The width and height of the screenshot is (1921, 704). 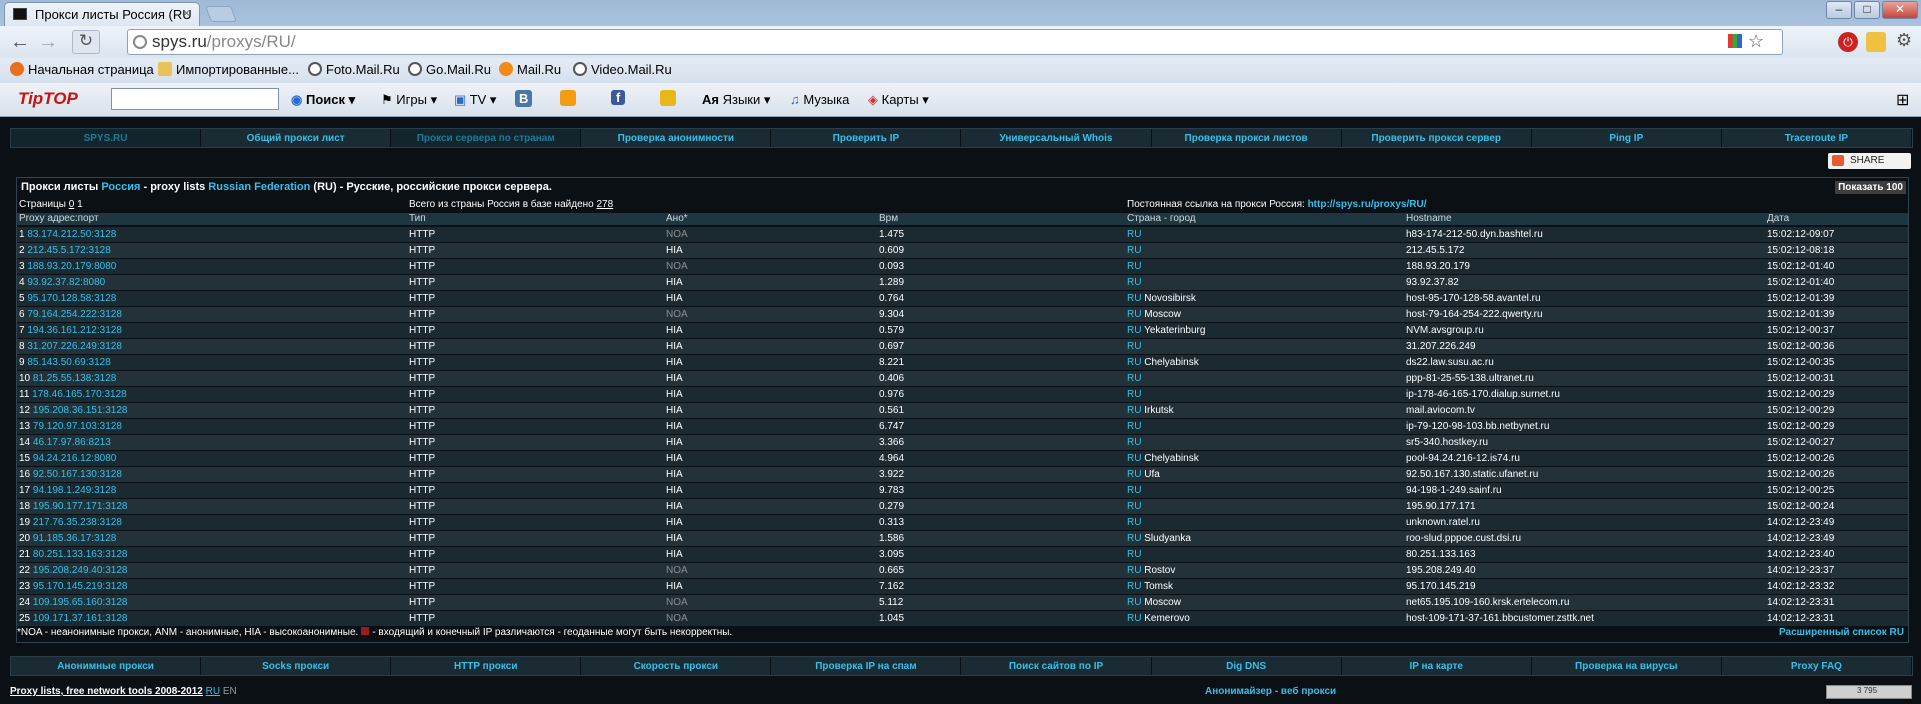 I want to click on bottom-nav-virus-check: Проверка на вирусы, so click(x=1626, y=666).